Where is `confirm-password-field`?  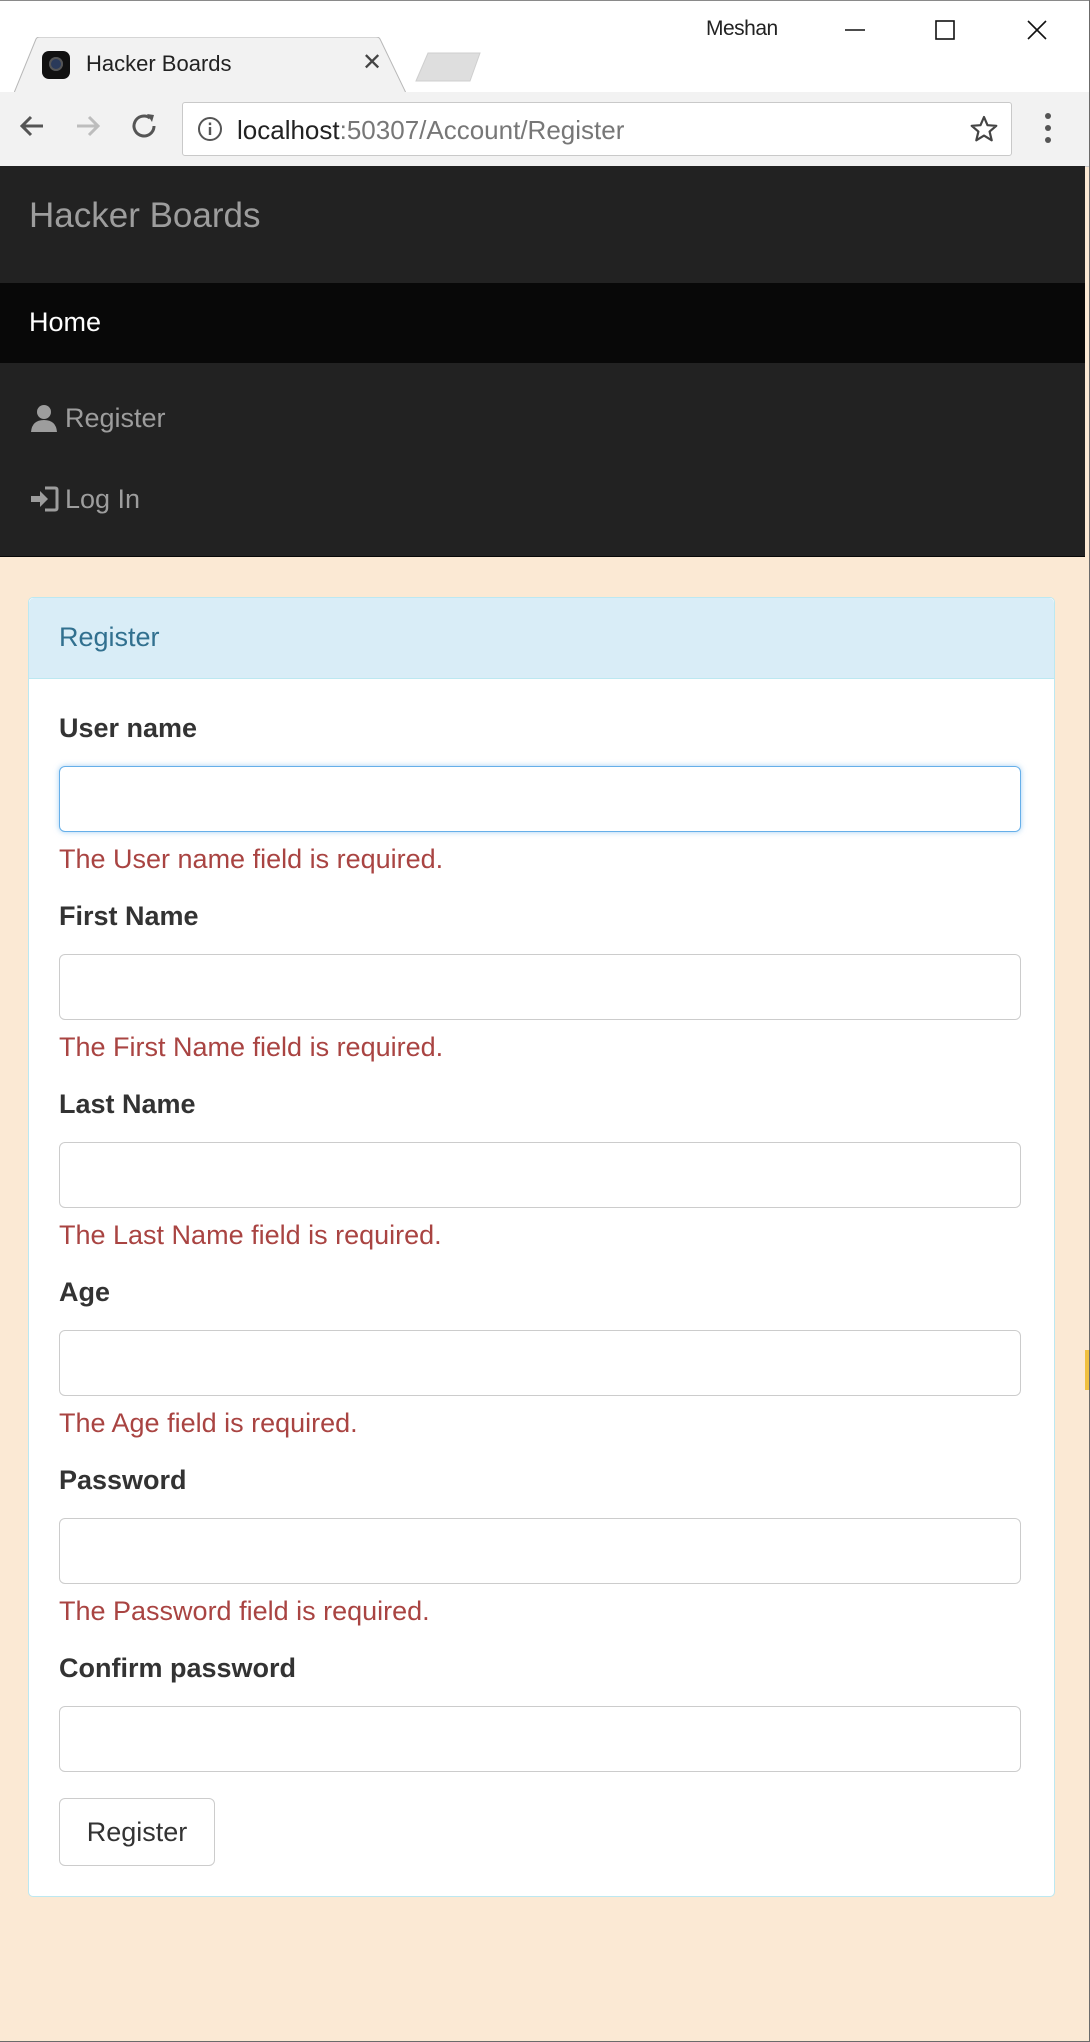 confirm-password-field is located at coordinates (540, 1739).